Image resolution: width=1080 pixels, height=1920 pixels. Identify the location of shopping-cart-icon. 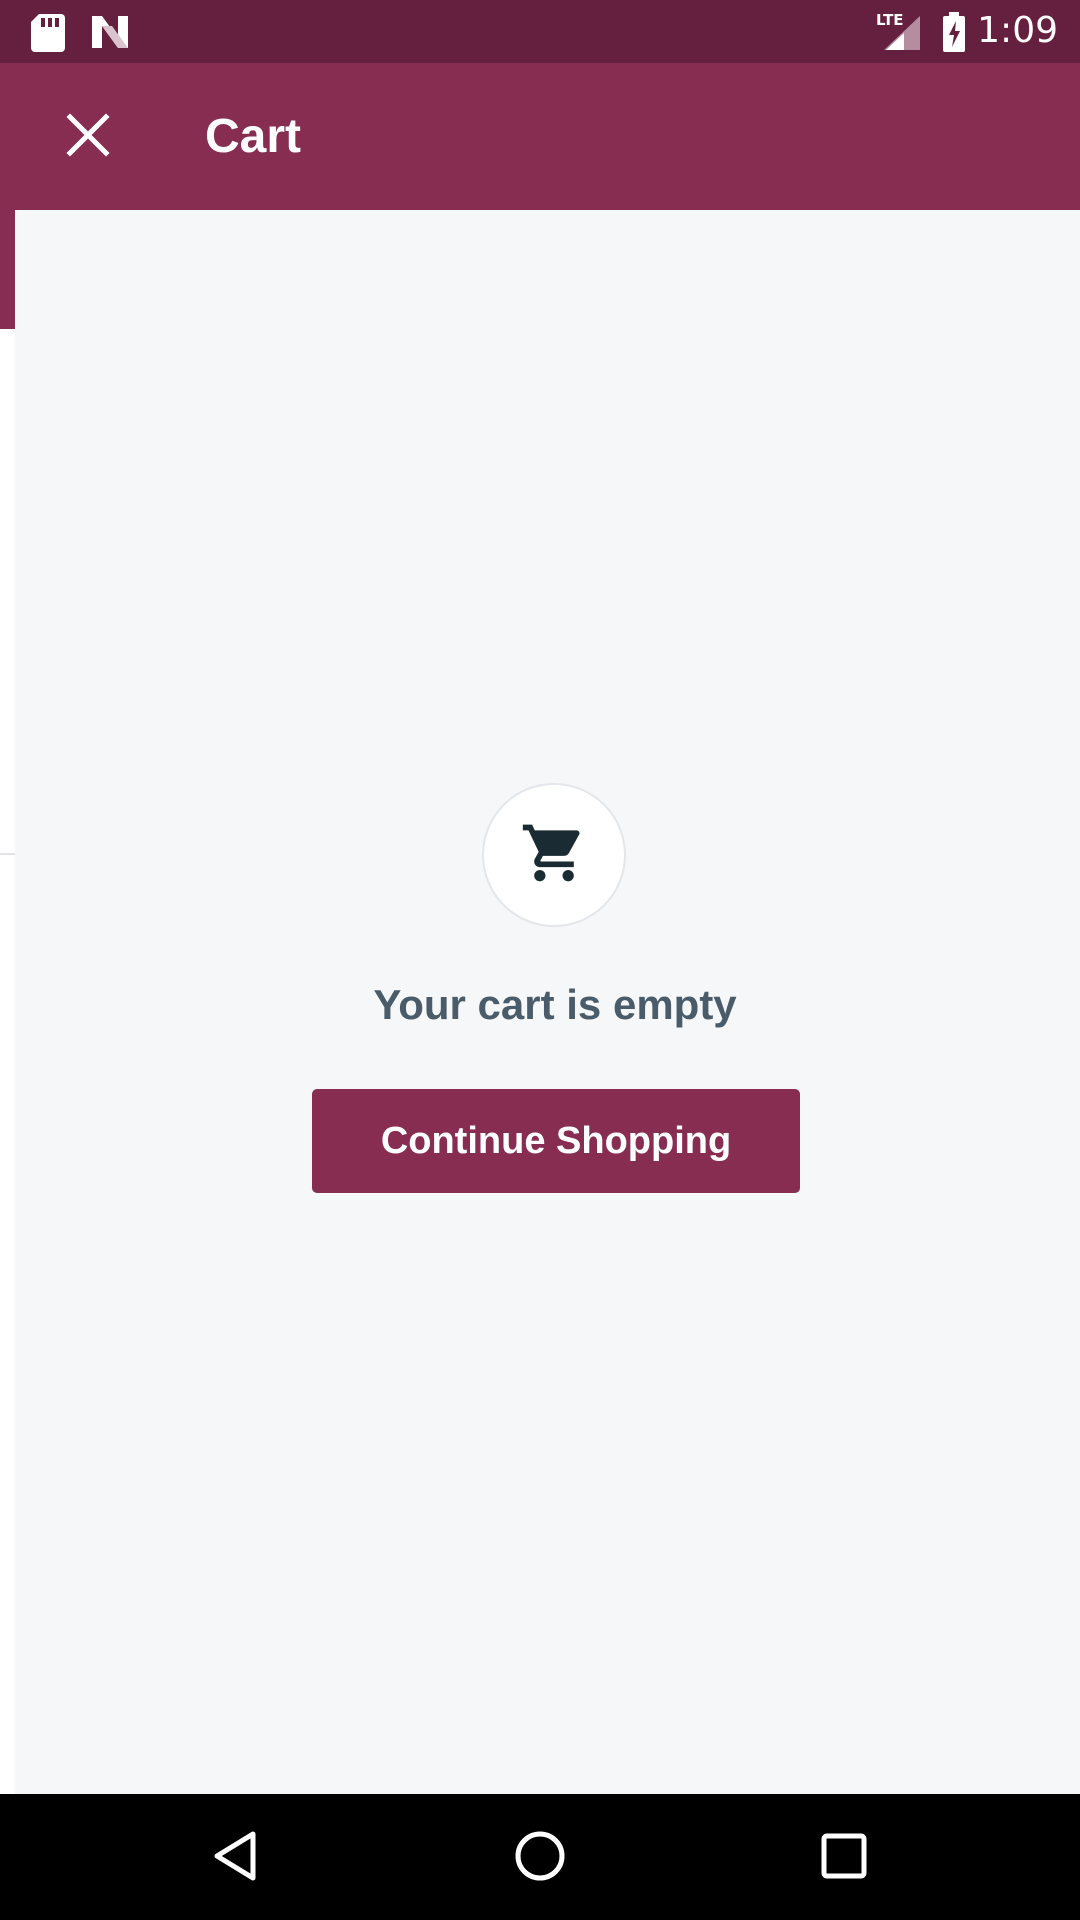
(554, 855).